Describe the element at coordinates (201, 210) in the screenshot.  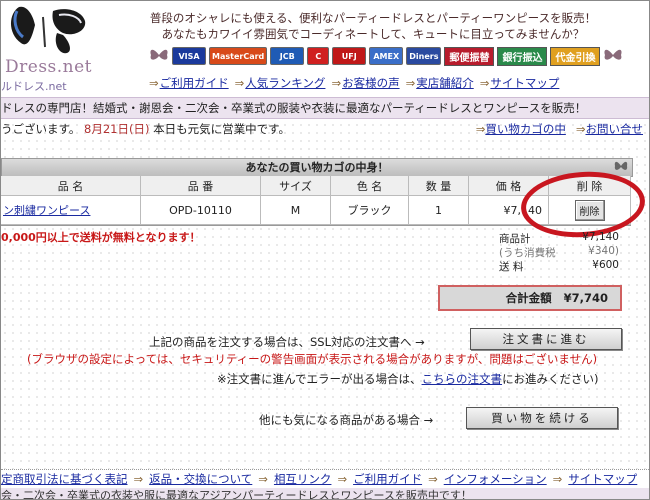
I see `cell-item-code: OPD-10110` at that location.